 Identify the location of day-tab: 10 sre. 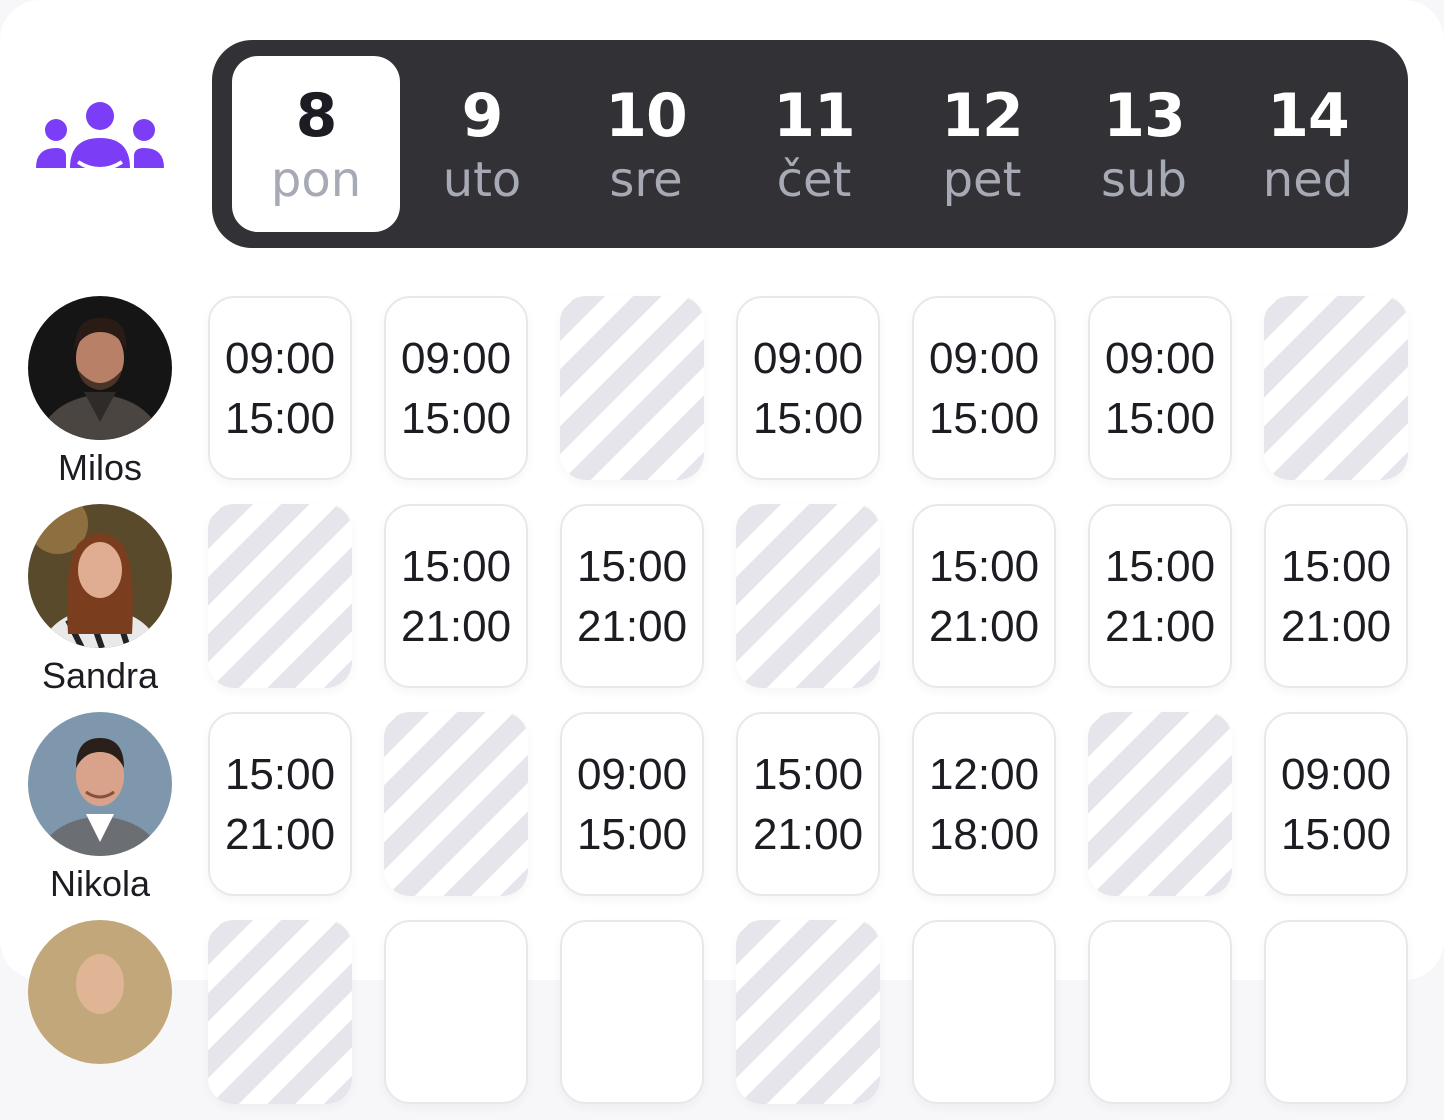
(646, 144).